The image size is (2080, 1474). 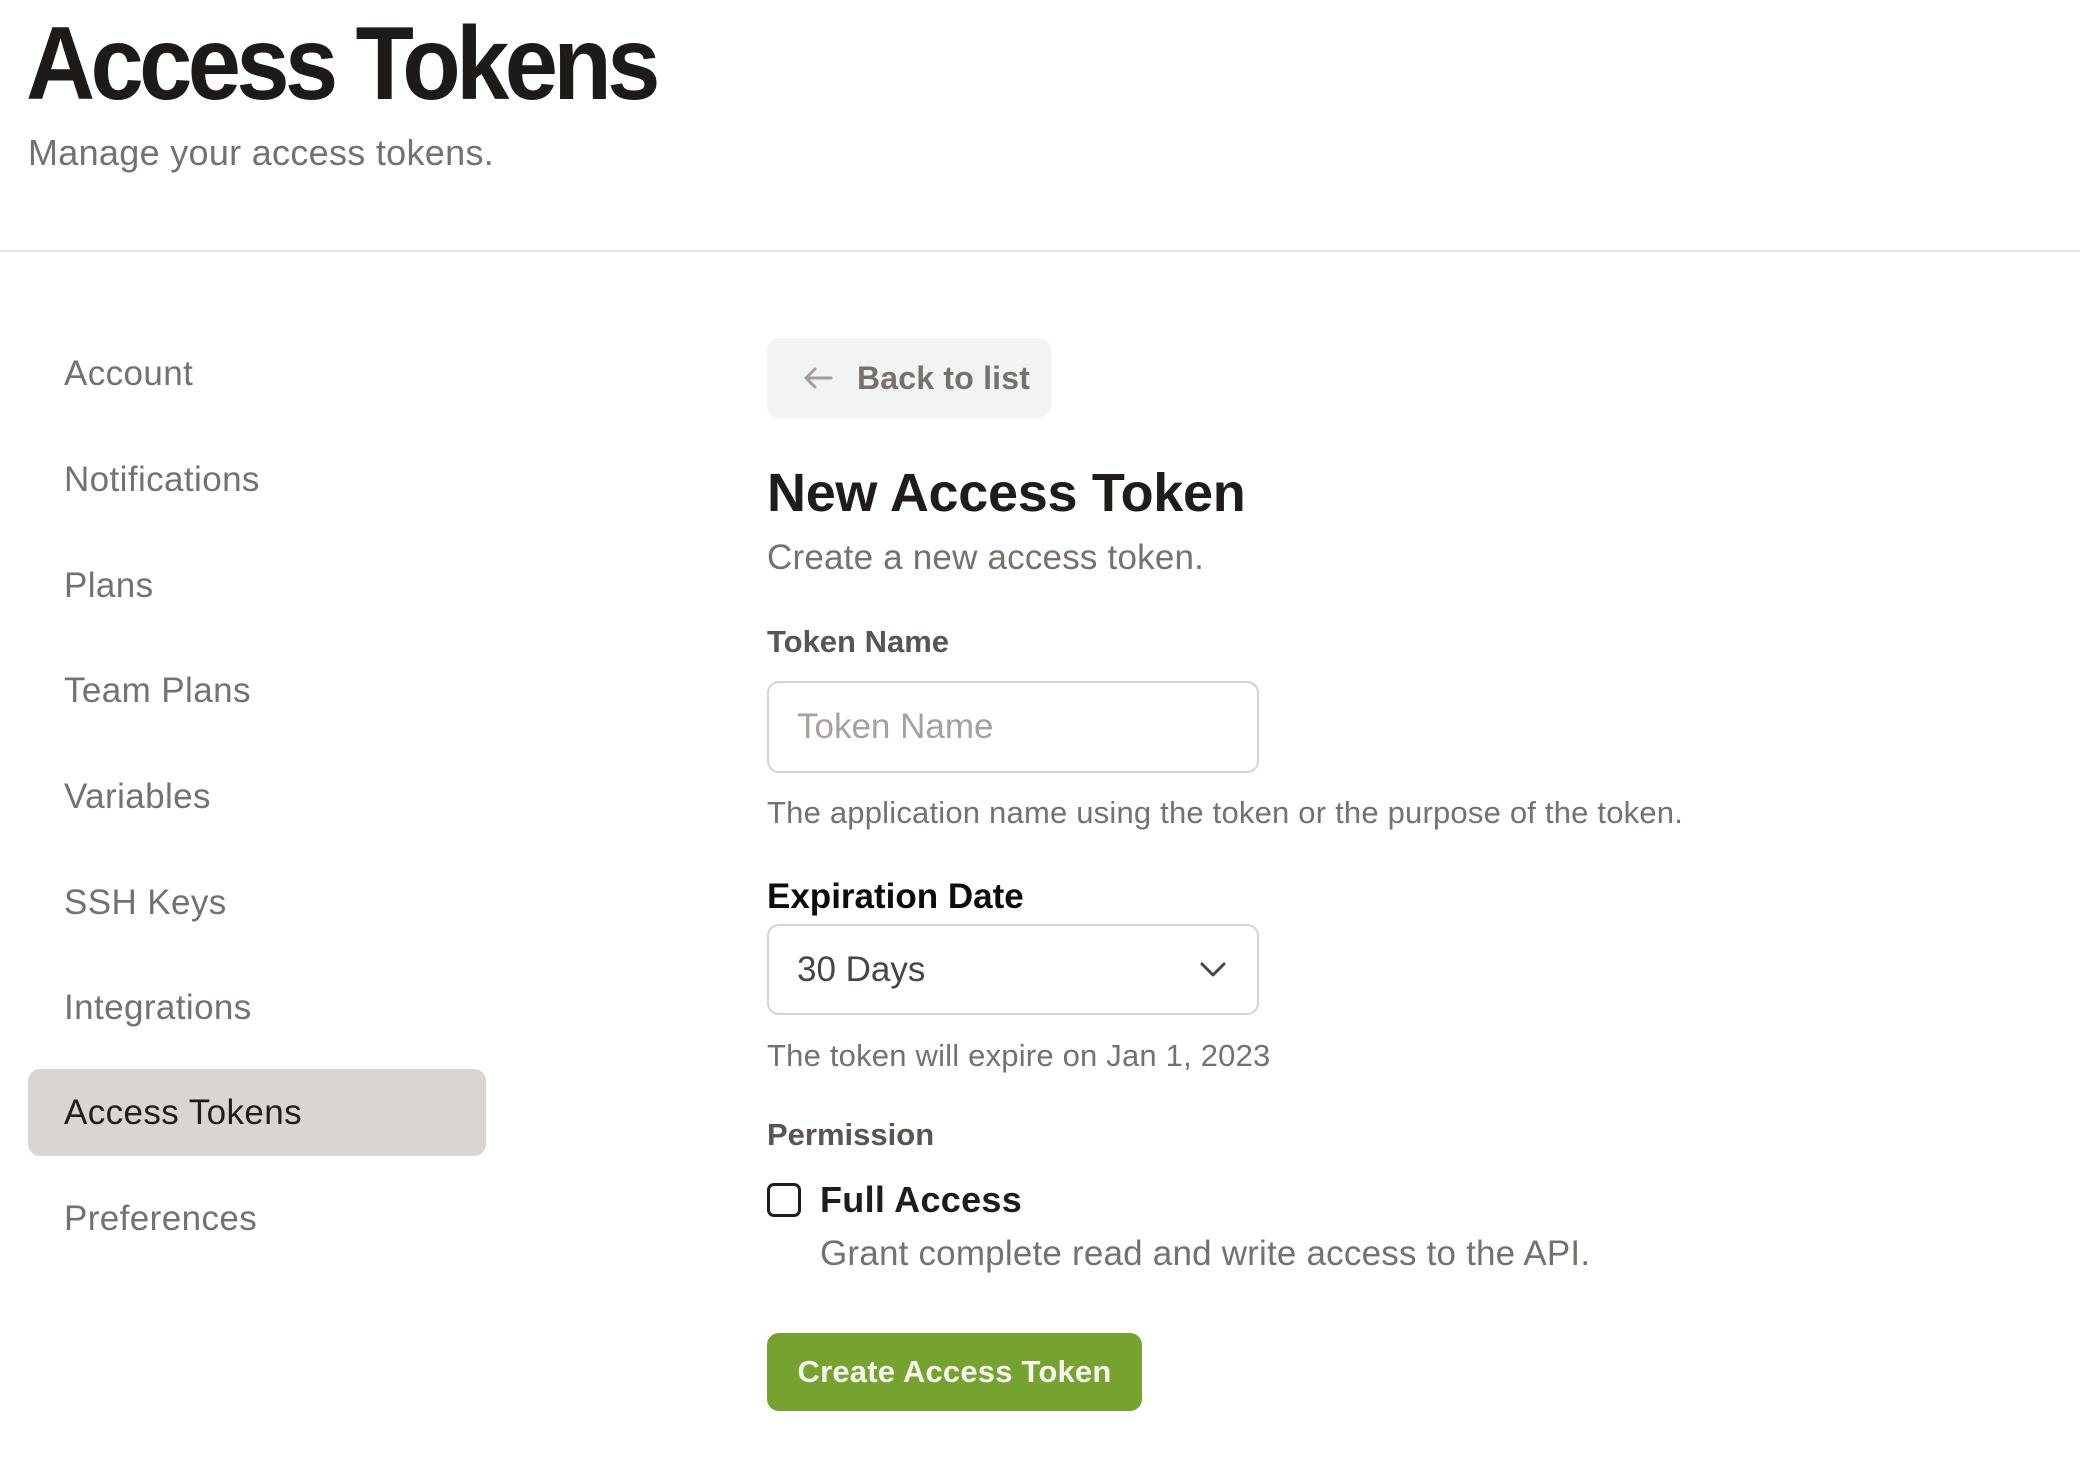 I want to click on permission-label: Permission, so click(x=851, y=1134).